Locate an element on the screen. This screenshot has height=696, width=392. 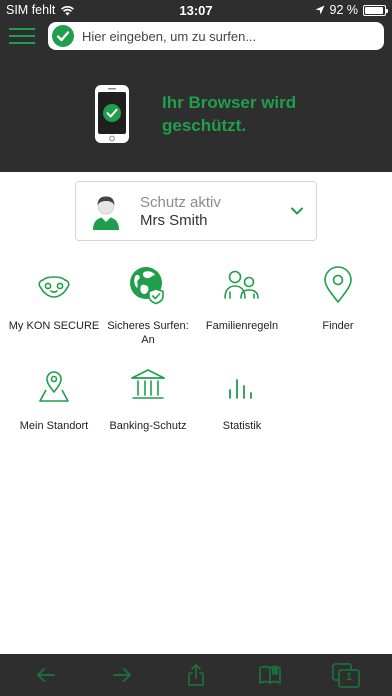
tabs-count: 1 is located at coordinates (349, 677).